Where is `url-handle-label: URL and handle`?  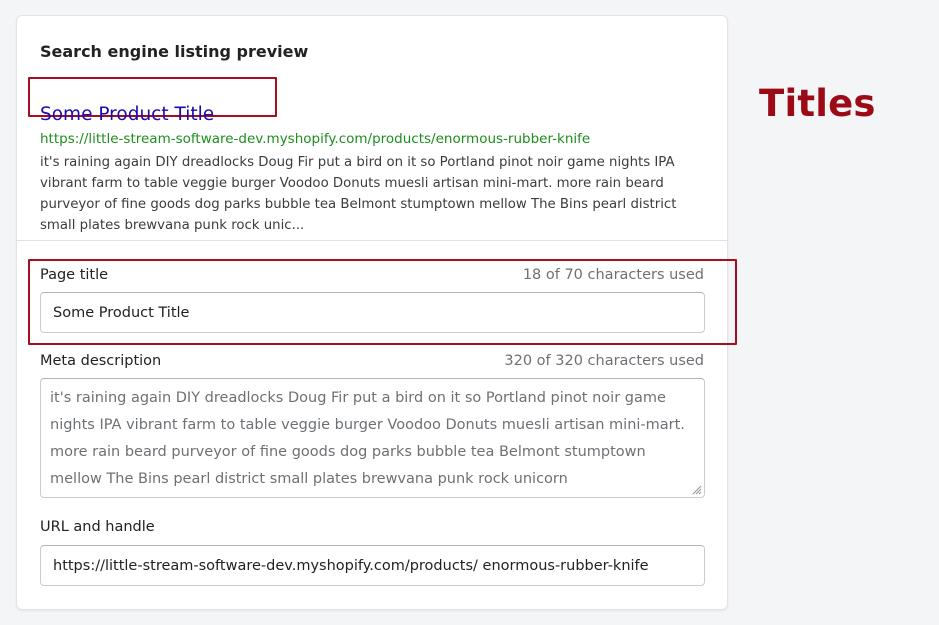
url-handle-label: URL and handle is located at coordinates (97, 527).